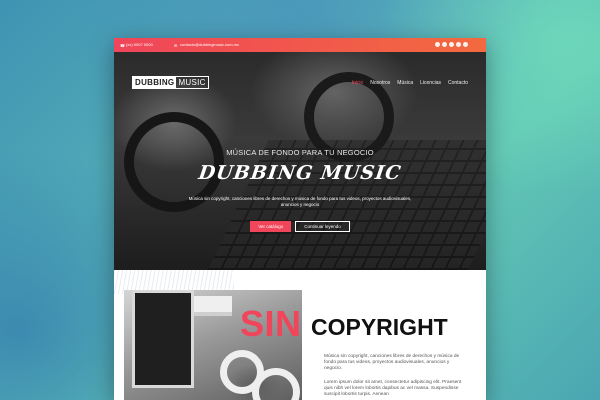  I want to click on facebook-icon, so click(437, 44).